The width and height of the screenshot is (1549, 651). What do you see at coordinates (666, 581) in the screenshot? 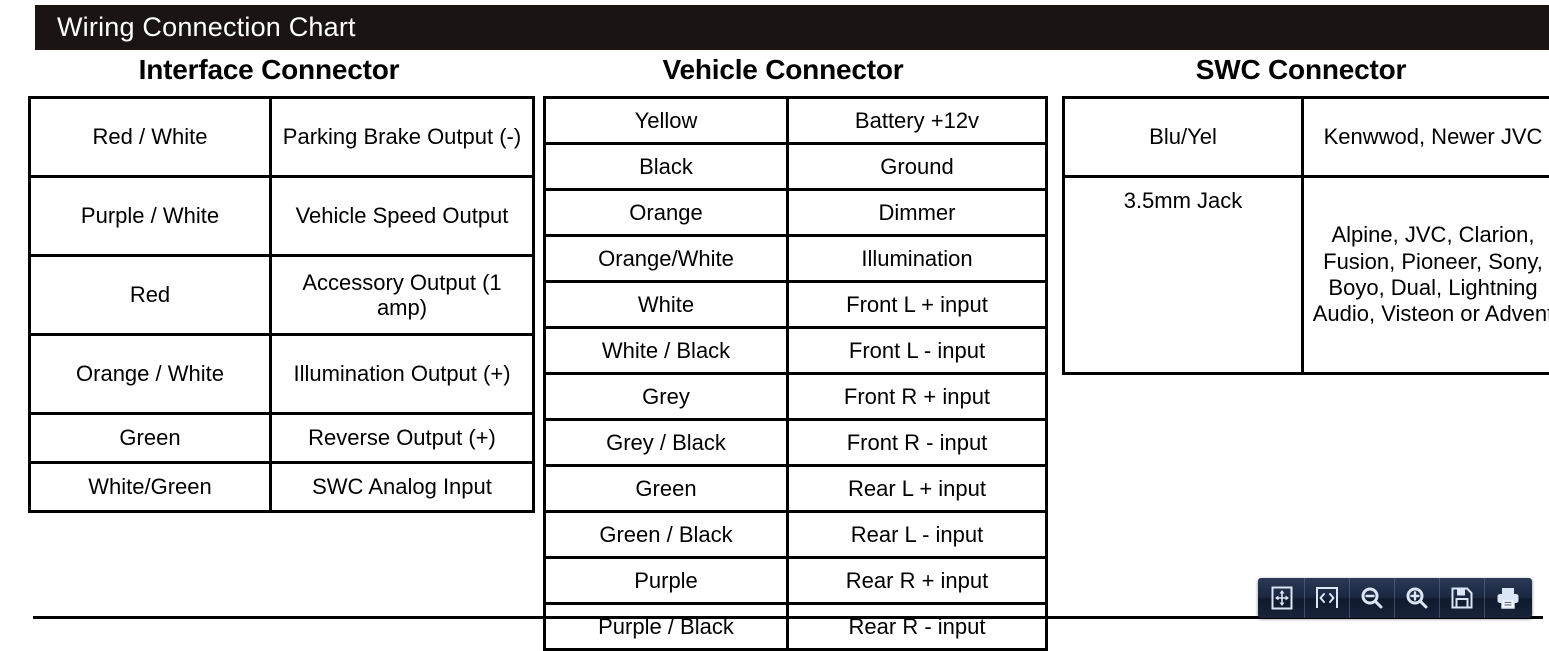
I see `wire-color-cell: Purple` at bounding box center [666, 581].